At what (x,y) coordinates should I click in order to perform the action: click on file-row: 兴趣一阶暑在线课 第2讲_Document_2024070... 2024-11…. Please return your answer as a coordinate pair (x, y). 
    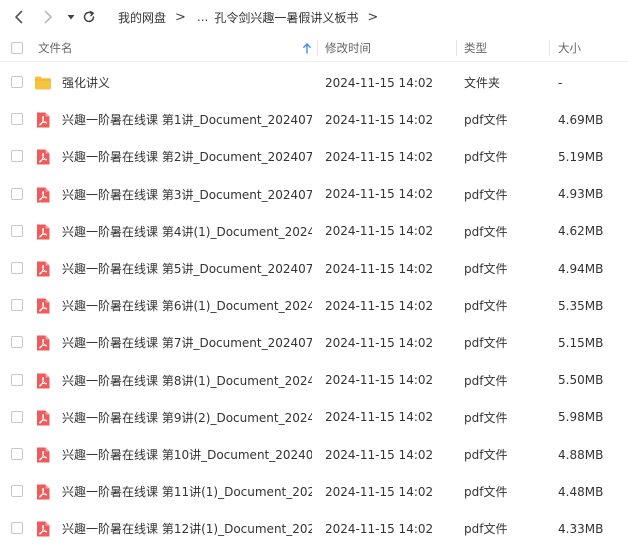
    Looking at the image, I should click on (314, 156).